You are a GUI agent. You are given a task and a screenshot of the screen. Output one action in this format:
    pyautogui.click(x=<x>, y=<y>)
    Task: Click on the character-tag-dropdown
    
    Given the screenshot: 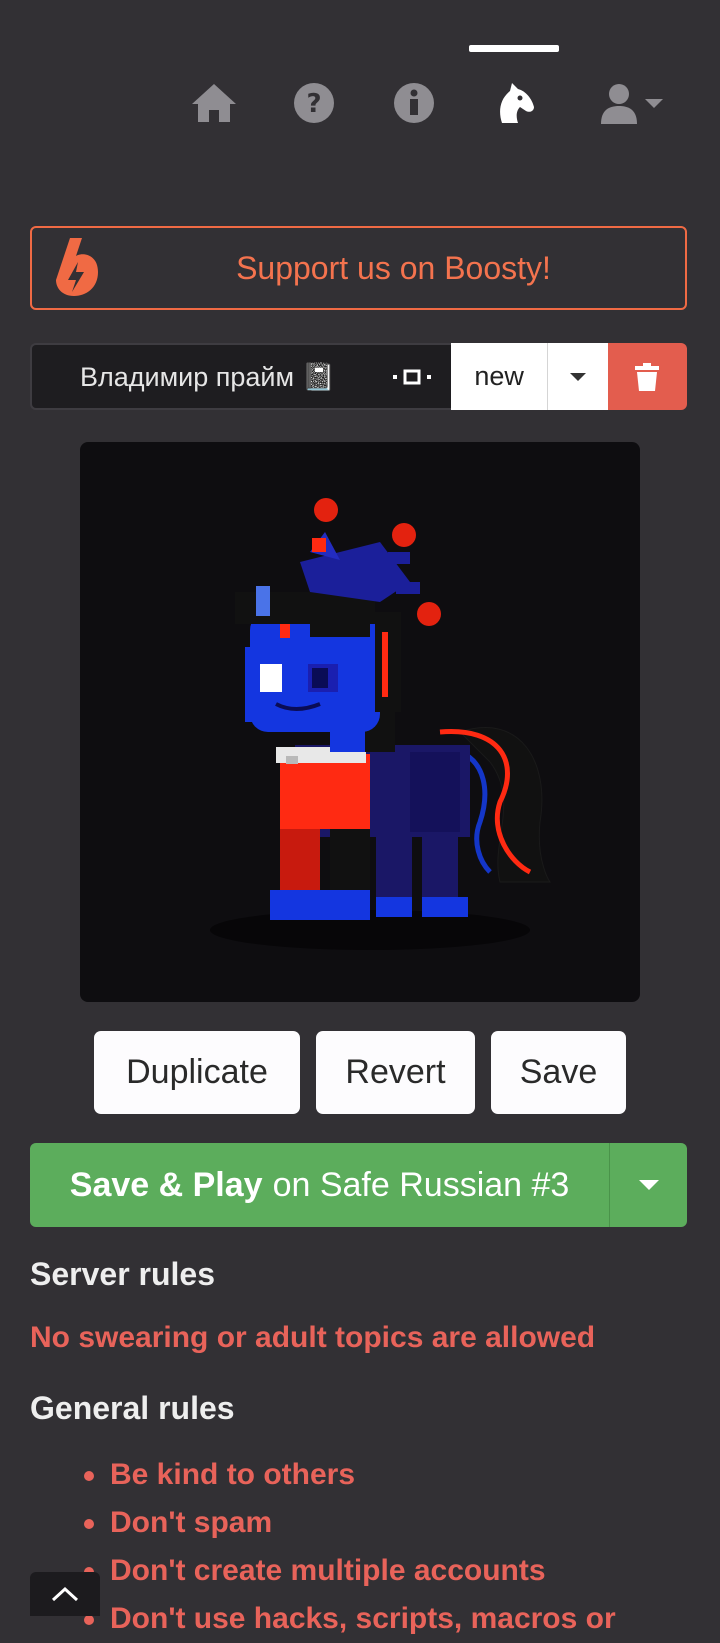 What is the action you would take?
    pyautogui.click(x=577, y=376)
    